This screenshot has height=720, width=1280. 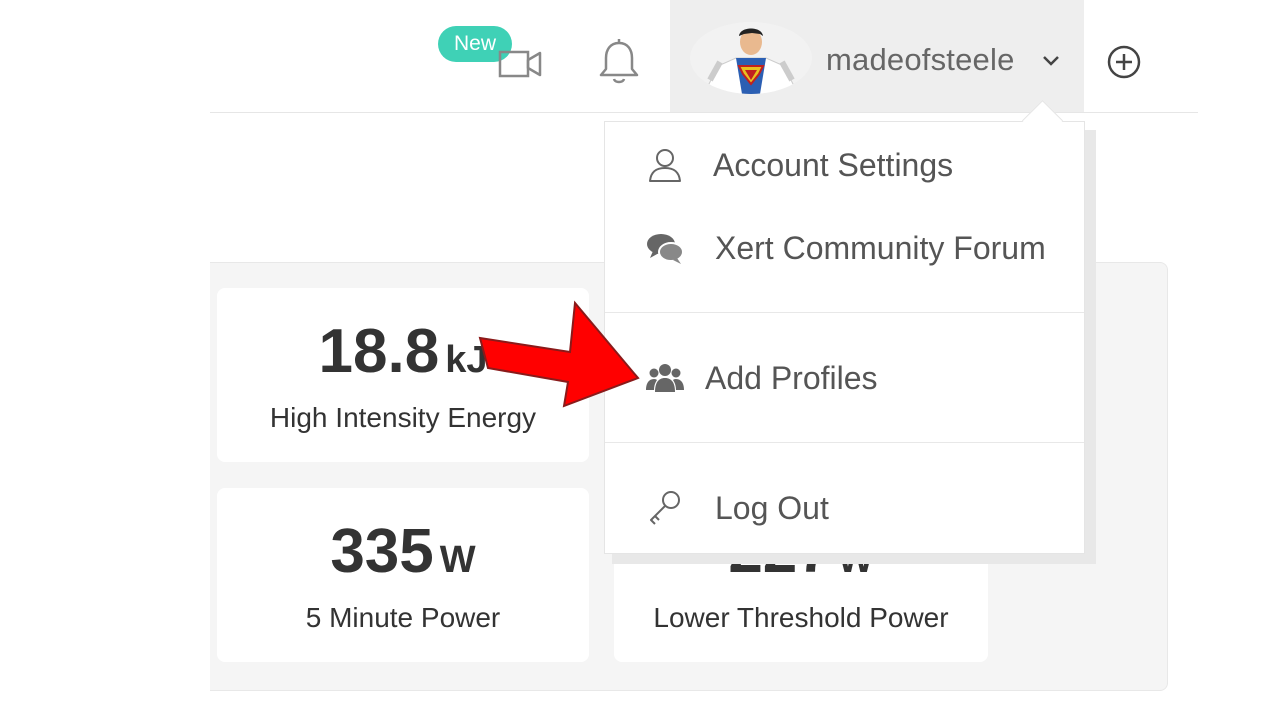 I want to click on menu-item-label: Log Out, so click(x=772, y=508).